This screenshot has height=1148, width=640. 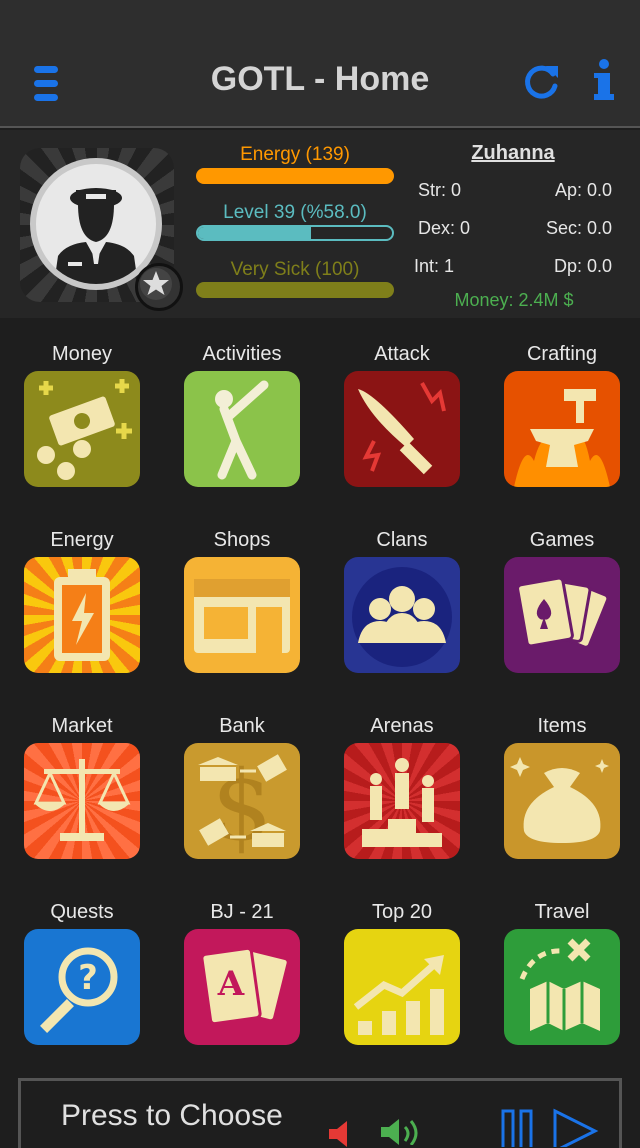 I want to click on tile-top20: Top 20, so click(x=402, y=971).